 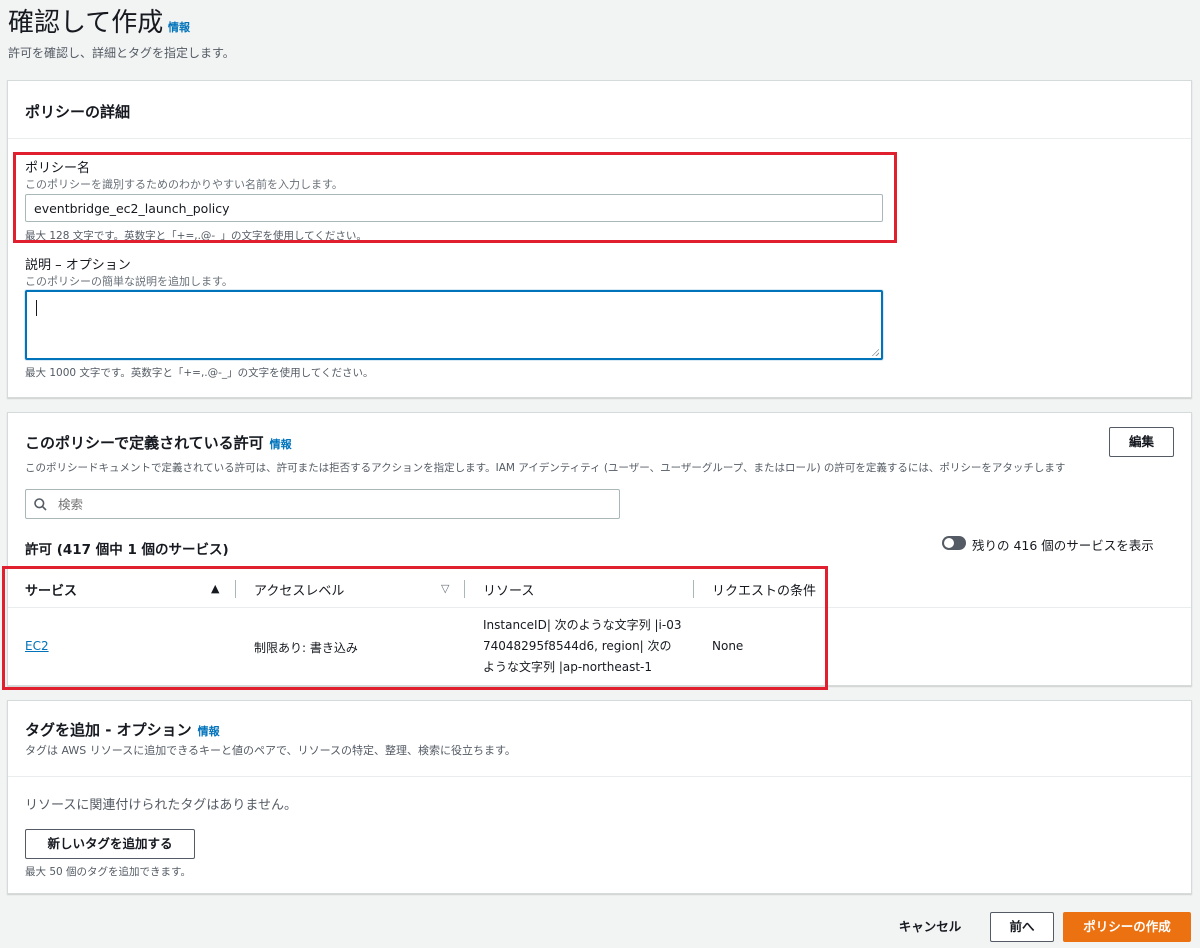 I want to click on policy-details-heading: ポリシーの詳細, so click(x=78, y=112).